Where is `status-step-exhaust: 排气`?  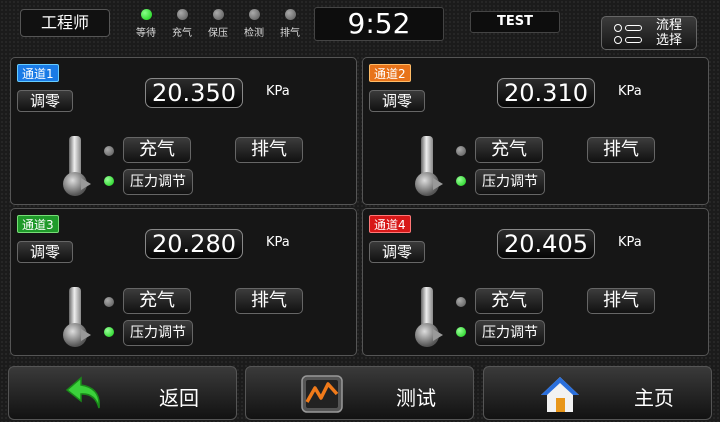
status-step-exhaust: 排气 is located at coordinates (290, 26).